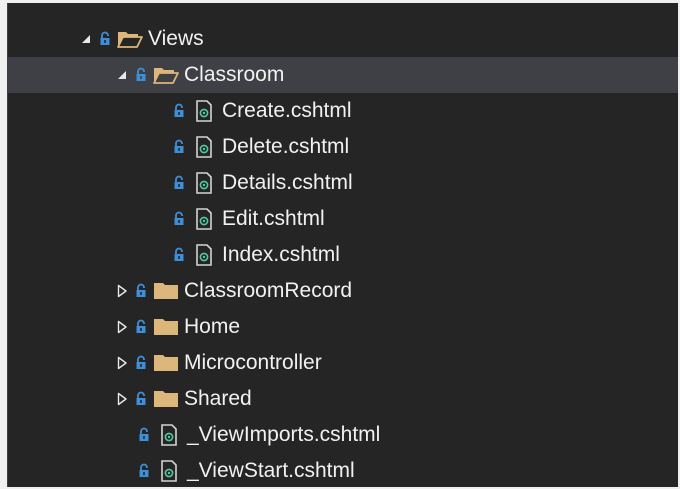  I want to click on tree-node-label: Microcontroller, so click(253, 362).